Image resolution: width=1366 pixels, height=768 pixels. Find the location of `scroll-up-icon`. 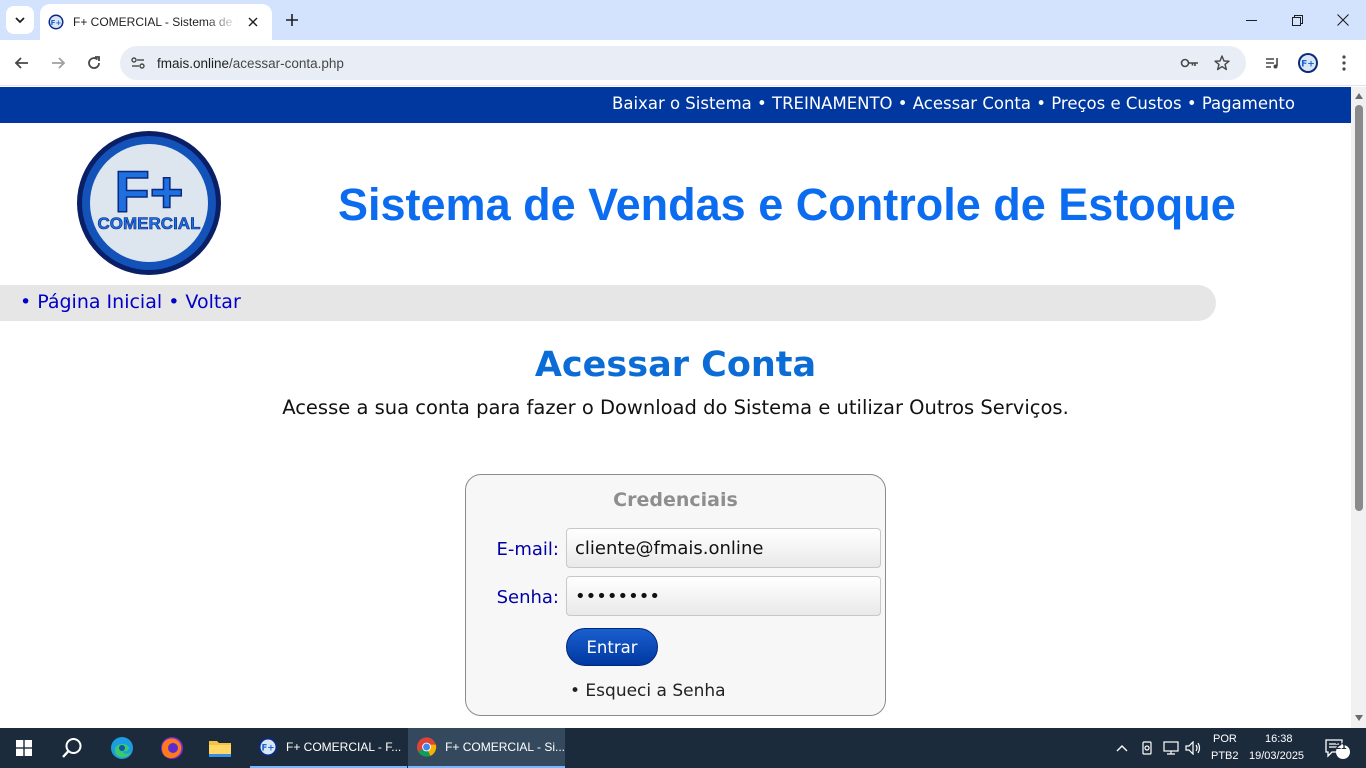

scroll-up-icon is located at coordinates (1358, 95).